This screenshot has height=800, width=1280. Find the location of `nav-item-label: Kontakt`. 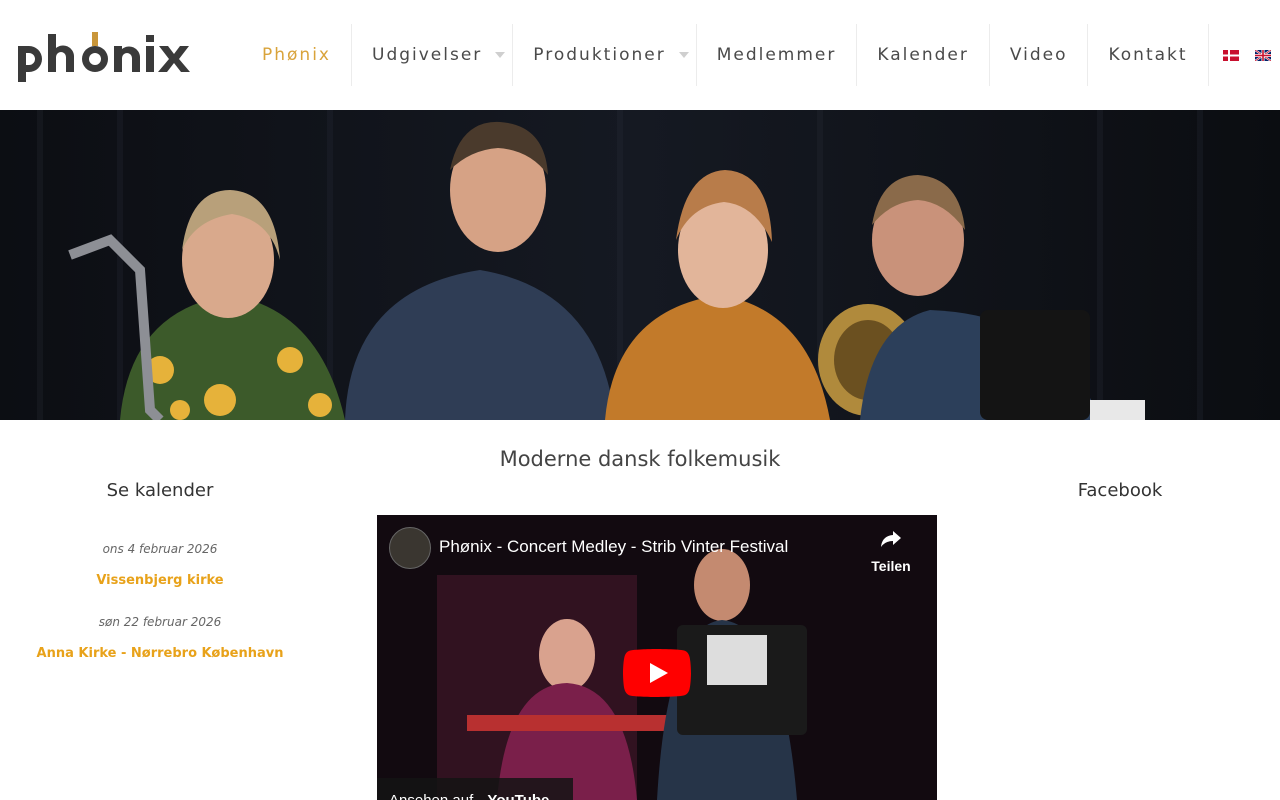

nav-item-label: Kontakt is located at coordinates (1148, 55).